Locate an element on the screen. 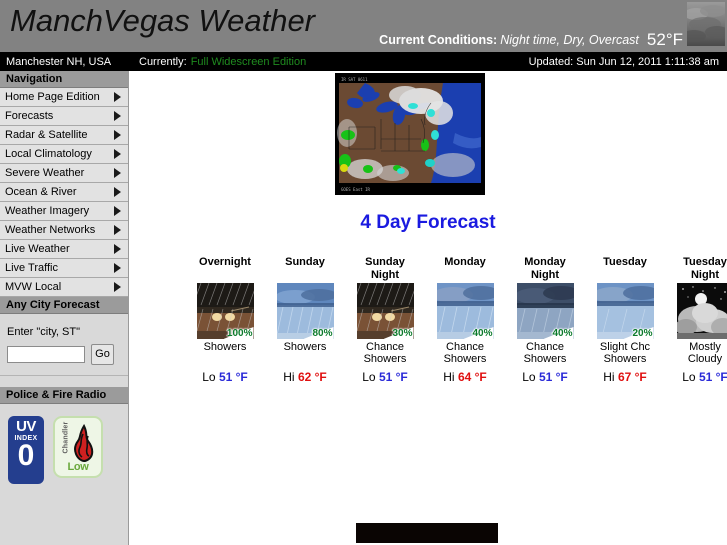 The height and width of the screenshot is (545, 727). forecast-temperature: Hi 67 °F is located at coordinates (625, 377).